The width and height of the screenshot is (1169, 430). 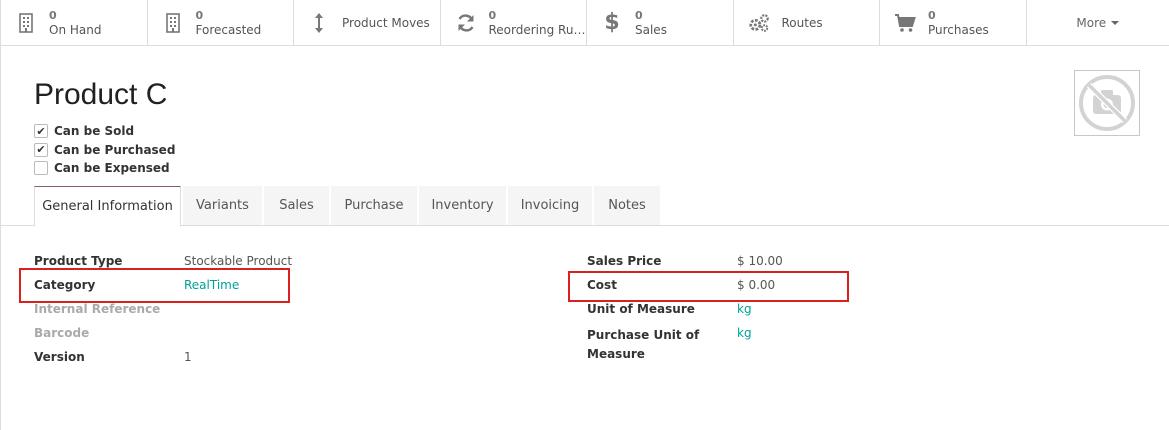 I want to click on dollar-icon: $, so click(x=612, y=22).